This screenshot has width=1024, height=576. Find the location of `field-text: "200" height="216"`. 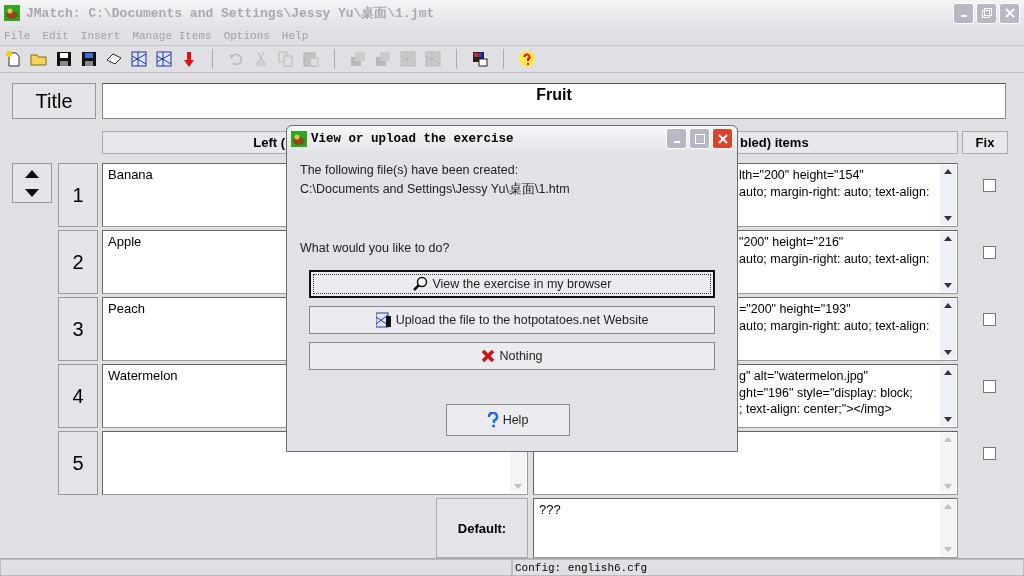

field-text: "200" height="216" is located at coordinates (791, 242).